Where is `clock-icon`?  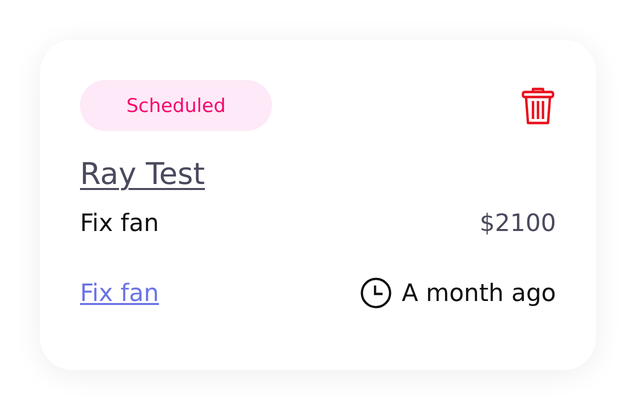
clock-icon is located at coordinates (376, 293).